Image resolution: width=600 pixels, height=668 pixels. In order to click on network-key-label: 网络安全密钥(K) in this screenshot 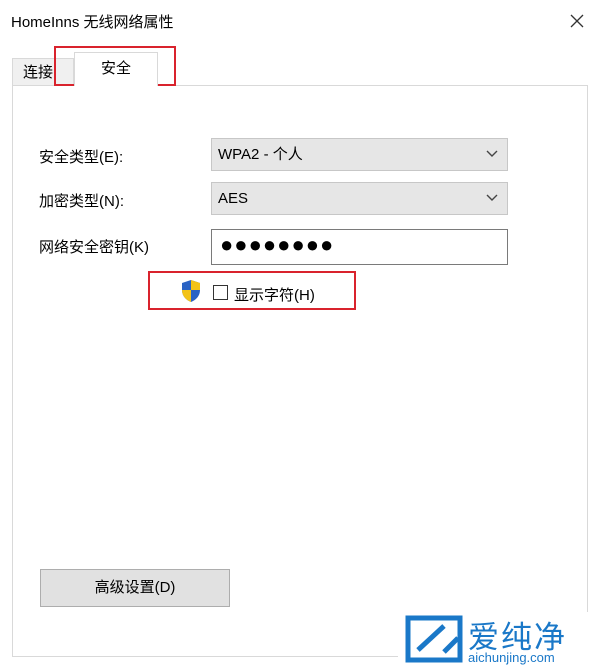, I will do `click(94, 247)`.